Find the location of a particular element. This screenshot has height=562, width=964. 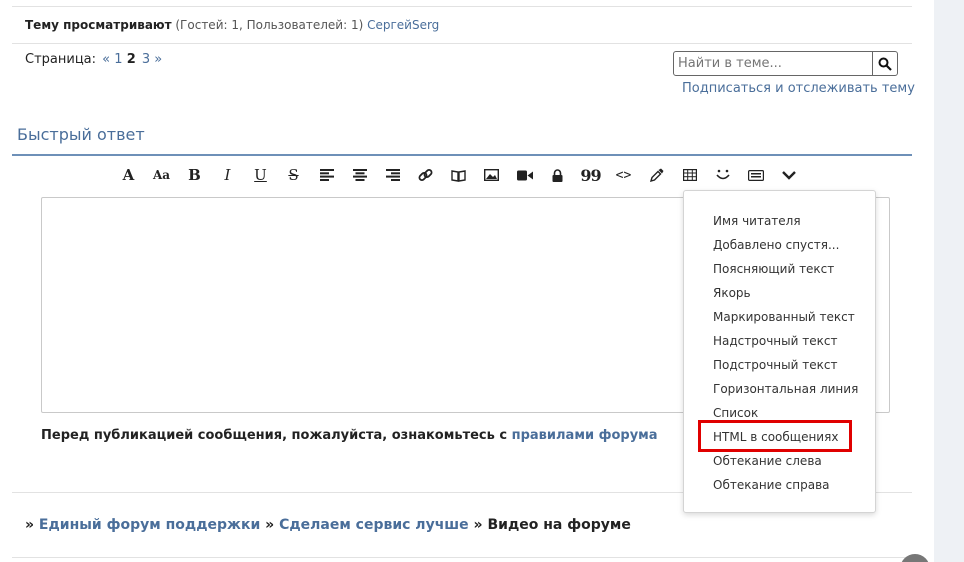

divider-viewing is located at coordinates (462, 43).